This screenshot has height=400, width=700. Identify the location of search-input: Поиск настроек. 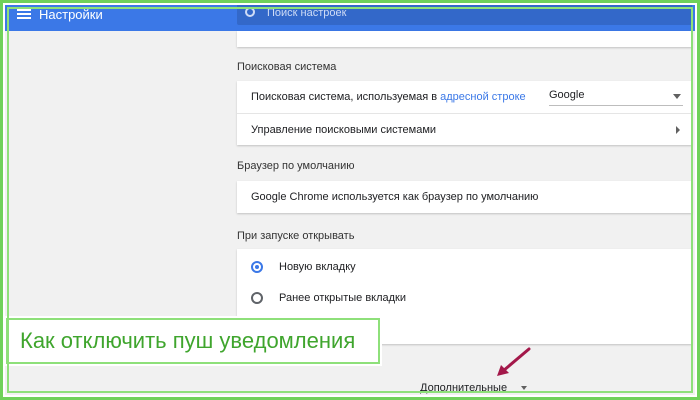
(464, 15).